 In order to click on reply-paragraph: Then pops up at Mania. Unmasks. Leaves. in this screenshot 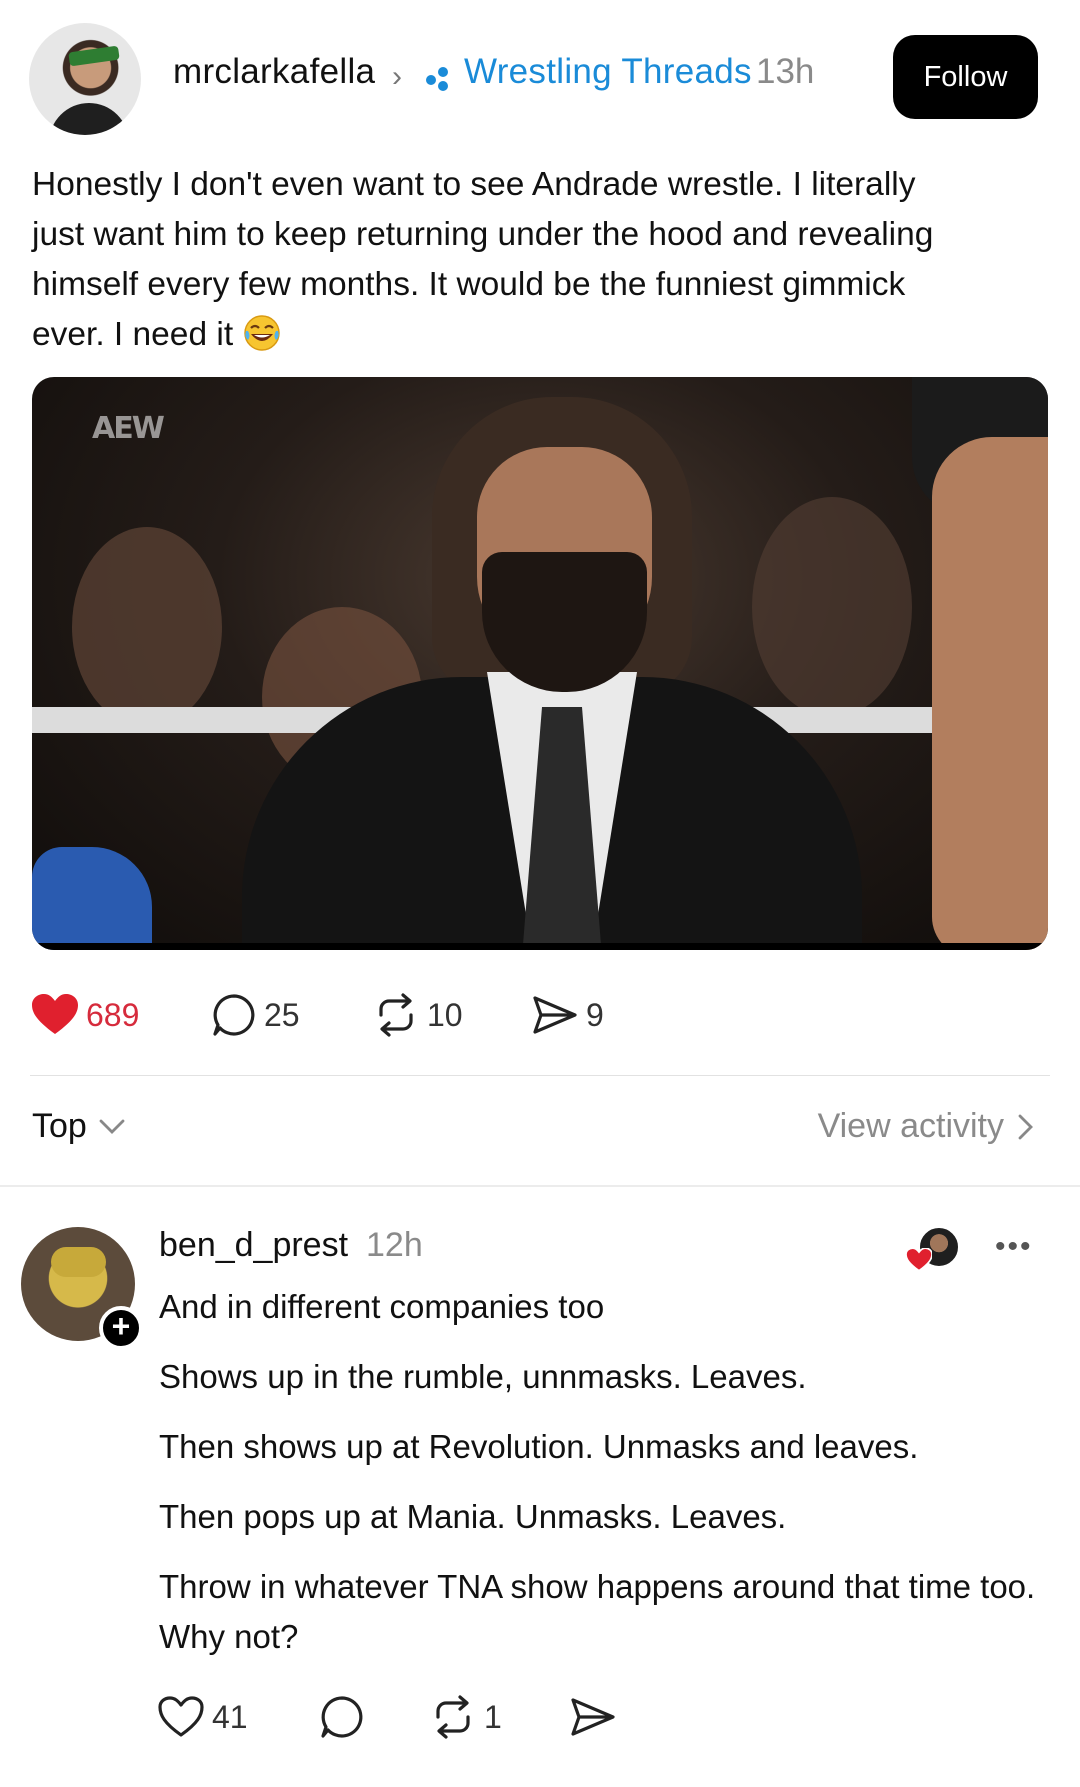, I will do `click(473, 1516)`.